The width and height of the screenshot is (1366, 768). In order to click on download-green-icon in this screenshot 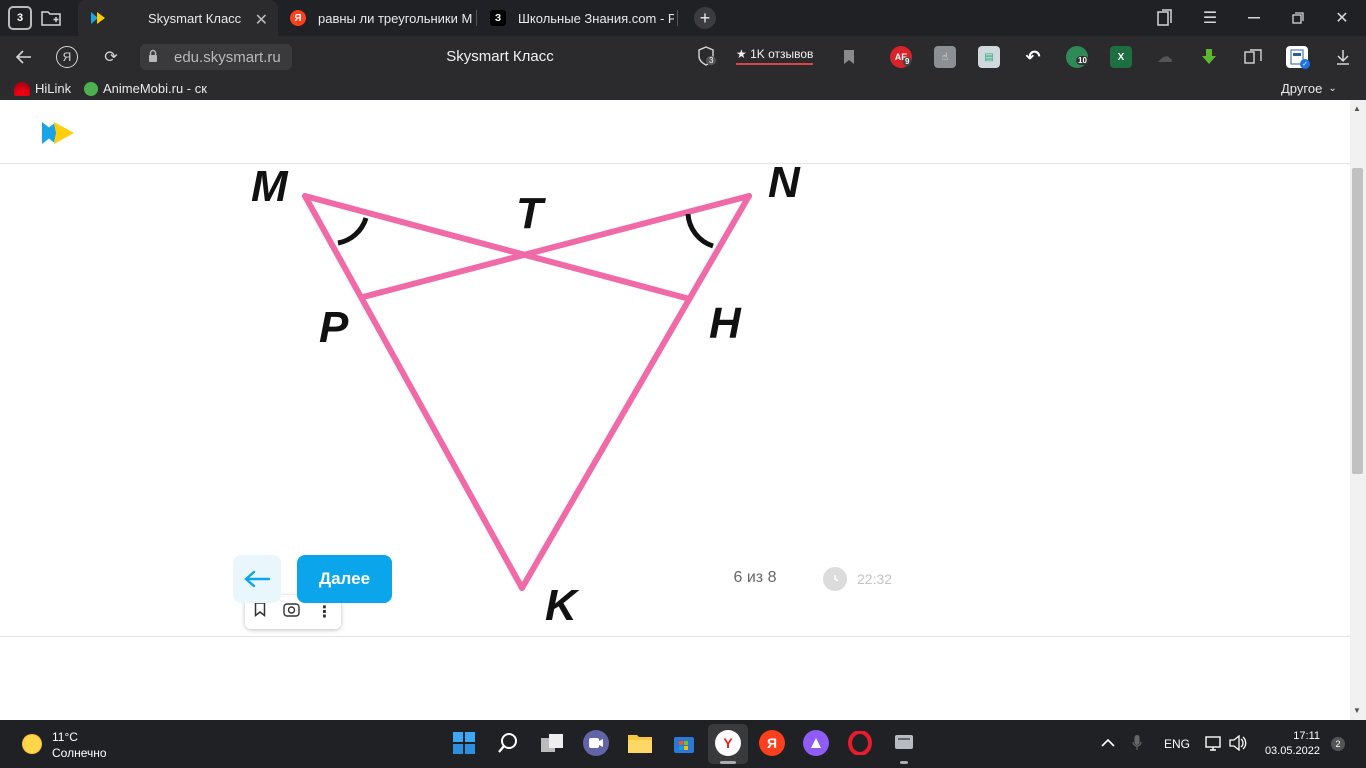, I will do `click(1209, 57)`.